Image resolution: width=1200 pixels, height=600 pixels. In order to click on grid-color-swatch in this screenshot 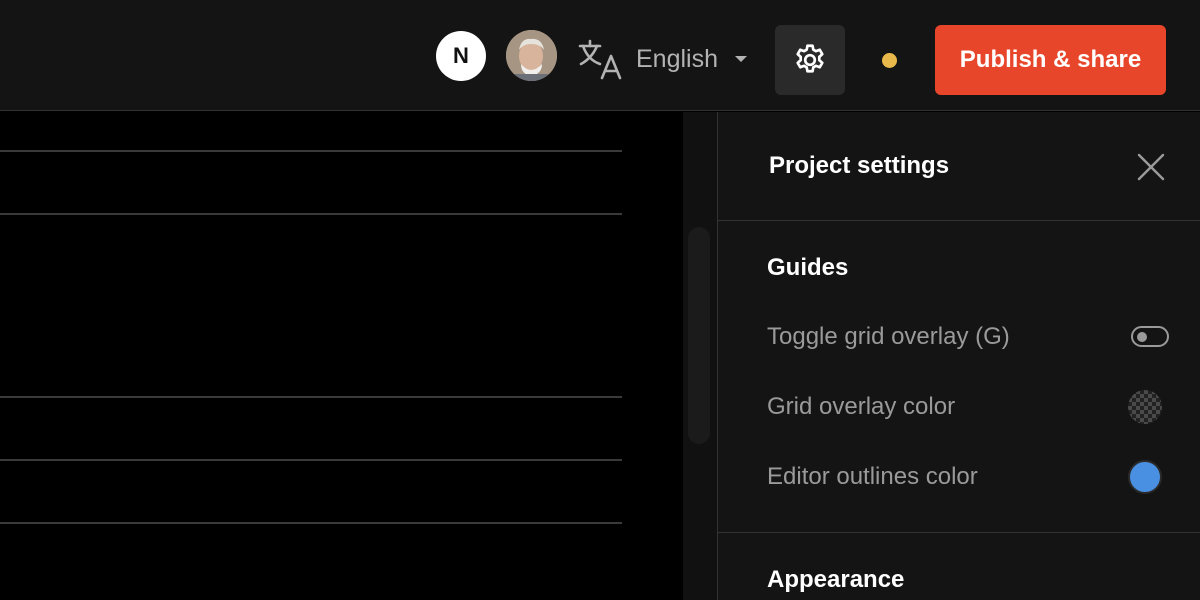, I will do `click(1145, 407)`.